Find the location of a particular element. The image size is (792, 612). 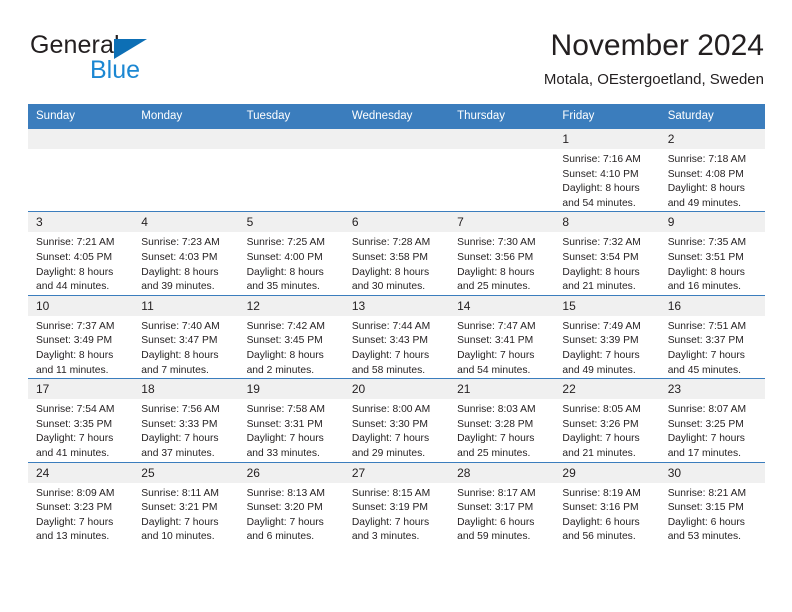

day-detail-line: and 21 minutes. is located at coordinates (599, 287).